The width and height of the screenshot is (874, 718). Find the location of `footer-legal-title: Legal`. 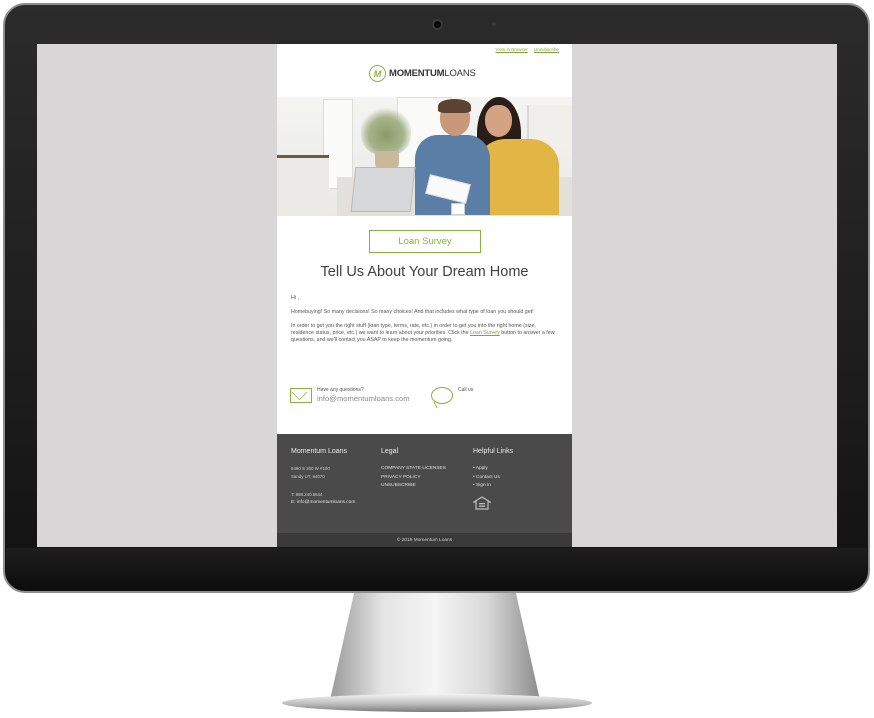

footer-legal-title: Legal is located at coordinates (390, 451).